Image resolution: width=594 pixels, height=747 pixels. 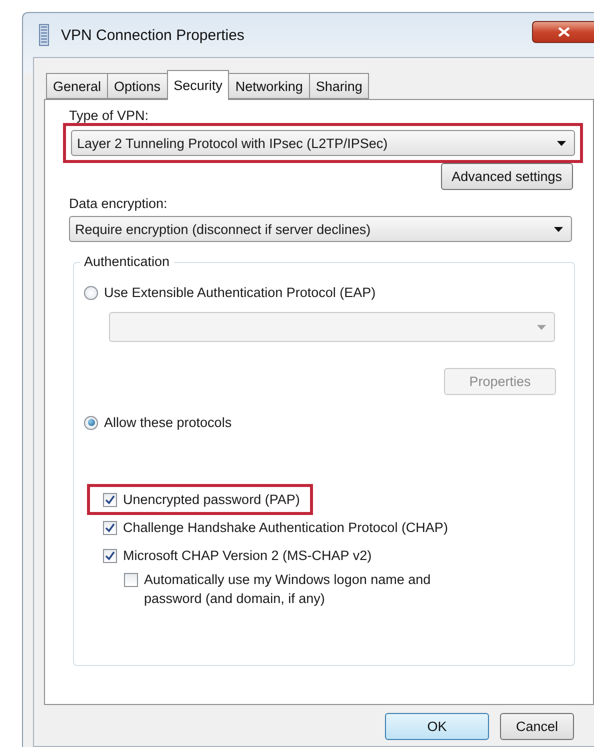 I want to click on vpn-type-dropdown: Layer 2 Tunneling Protocol with IPsec (L2TP/IPSec), so click(x=323, y=143).